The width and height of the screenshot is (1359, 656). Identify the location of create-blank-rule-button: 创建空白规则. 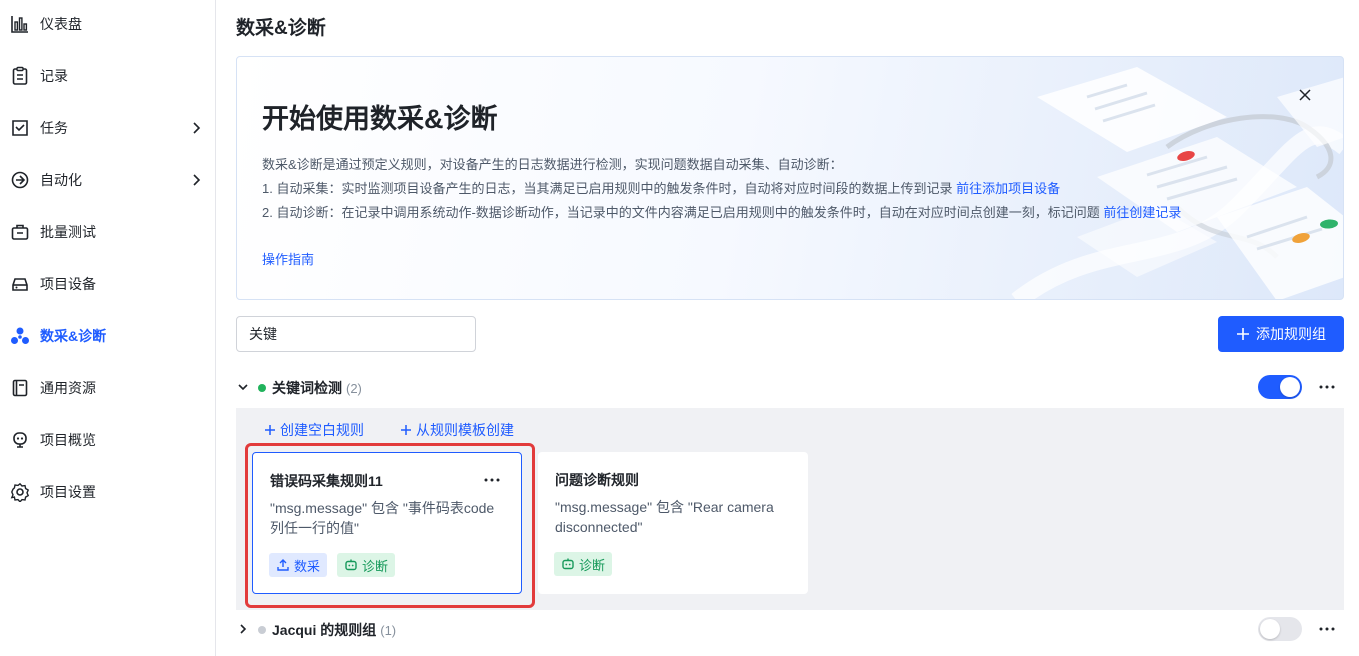
(314, 430).